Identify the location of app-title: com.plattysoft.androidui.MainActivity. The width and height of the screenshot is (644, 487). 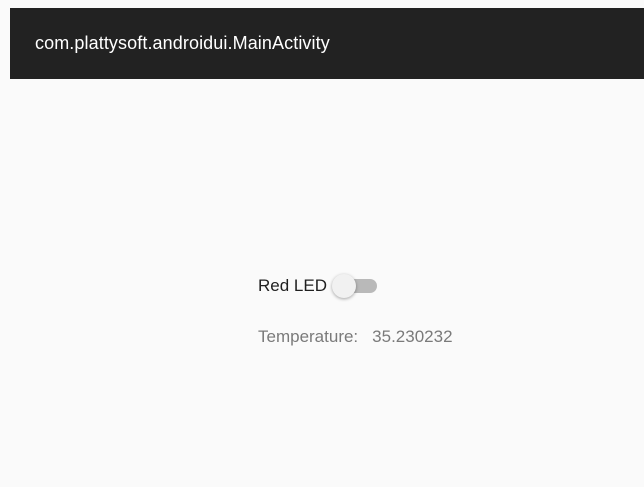
(182, 43).